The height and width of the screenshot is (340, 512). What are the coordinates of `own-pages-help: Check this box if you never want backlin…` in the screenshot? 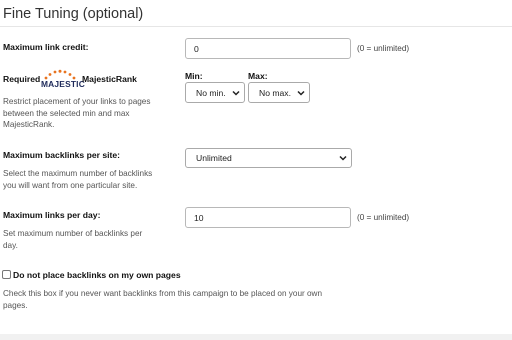 It's located at (185, 299).